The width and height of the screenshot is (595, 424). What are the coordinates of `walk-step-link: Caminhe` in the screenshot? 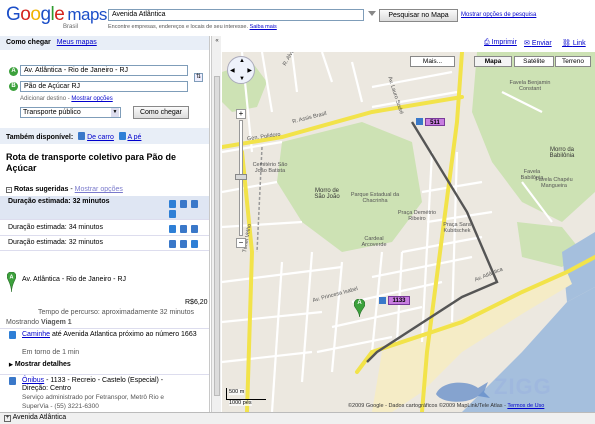 It's located at (36, 334).